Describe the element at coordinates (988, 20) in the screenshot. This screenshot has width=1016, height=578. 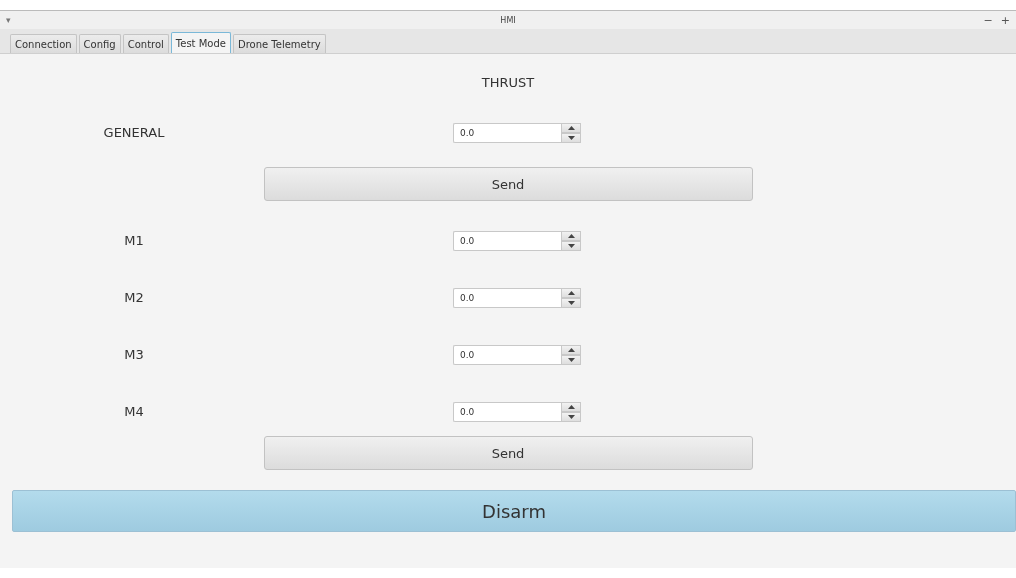
I see `minimize-button: −` at that location.